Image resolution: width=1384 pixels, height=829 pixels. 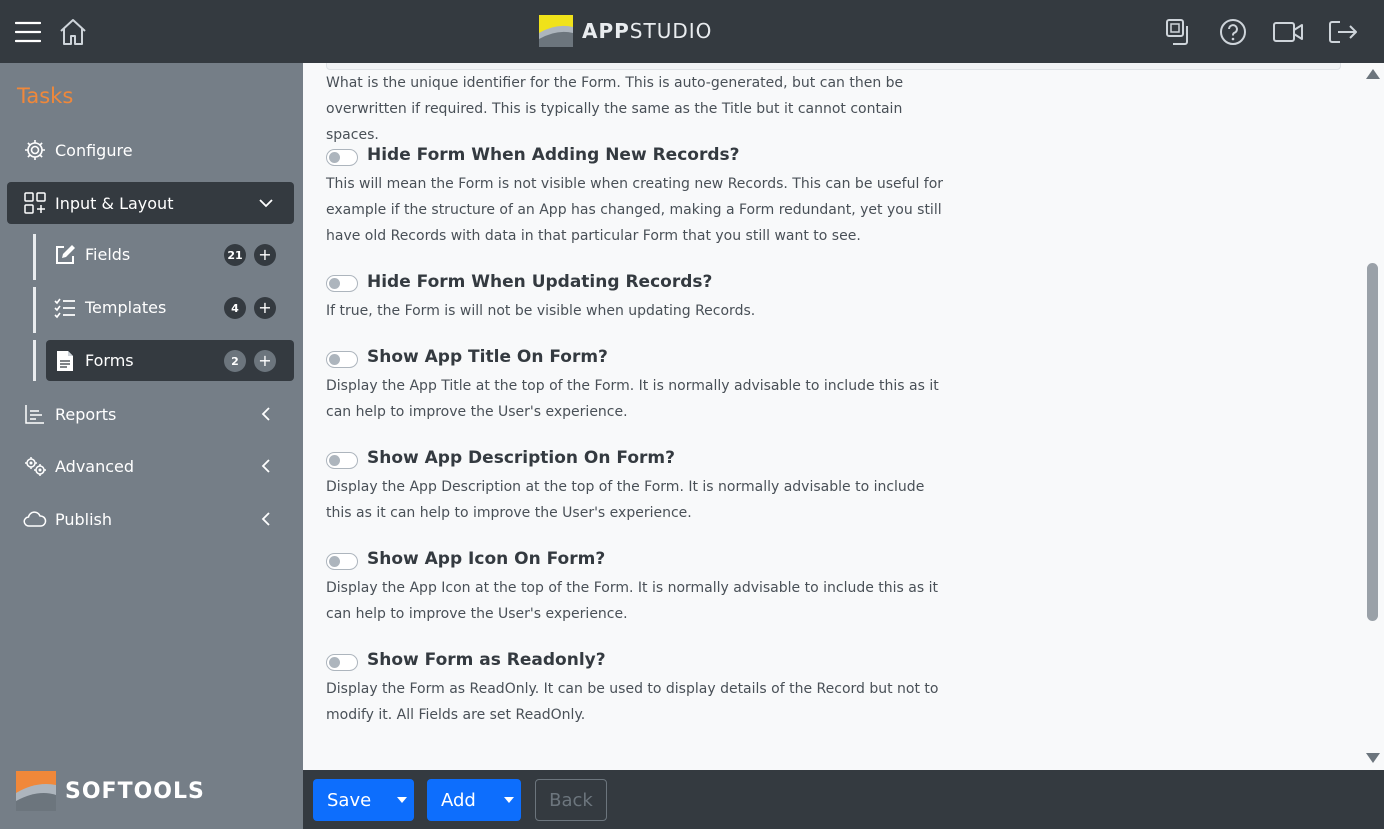 What do you see at coordinates (843, 799) in the screenshot?
I see `bottom-action-bar: Save Add Back` at bounding box center [843, 799].